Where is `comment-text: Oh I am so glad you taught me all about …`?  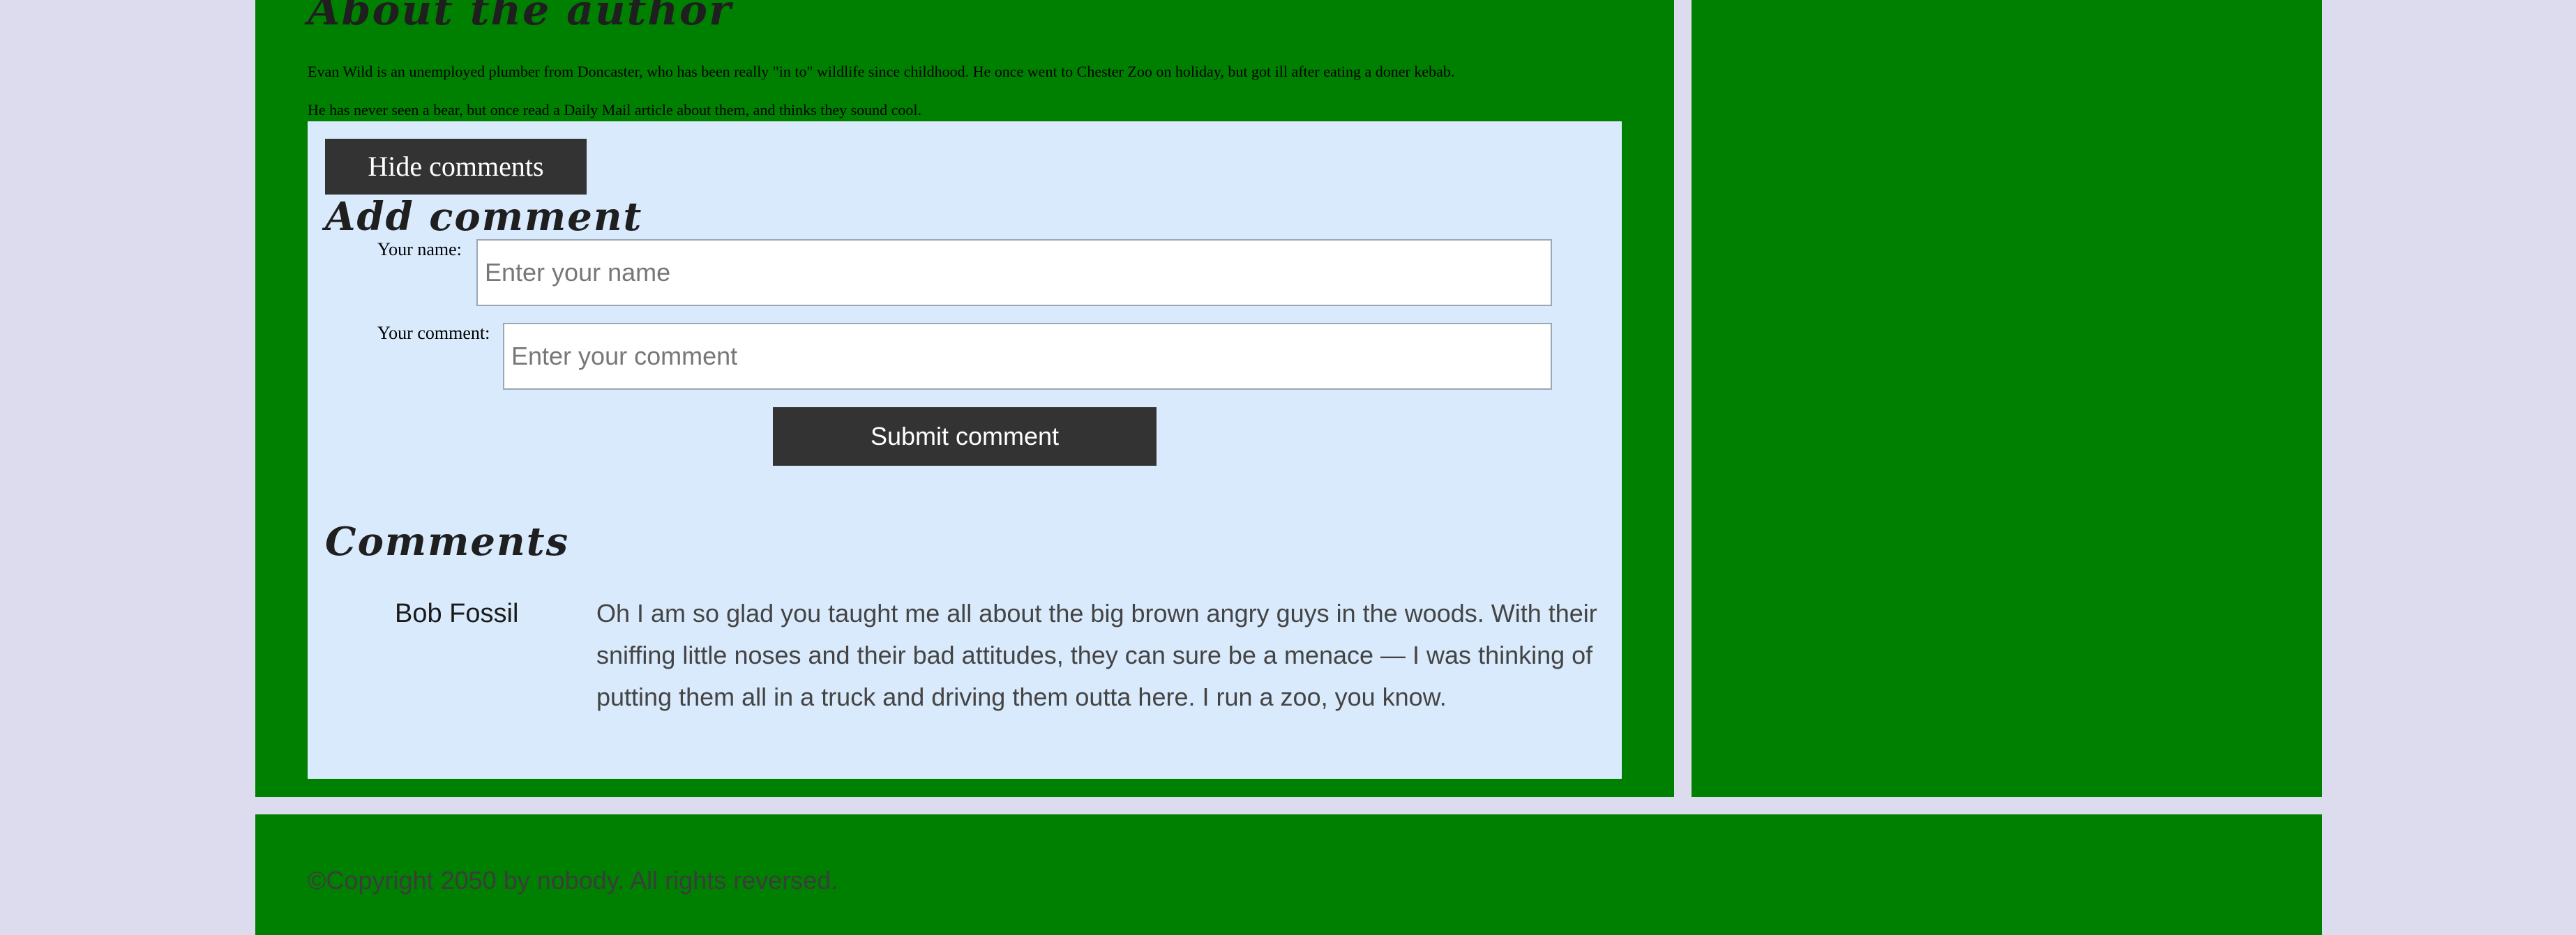 comment-text: Oh I am so glad you taught me all about … is located at coordinates (1096, 655).